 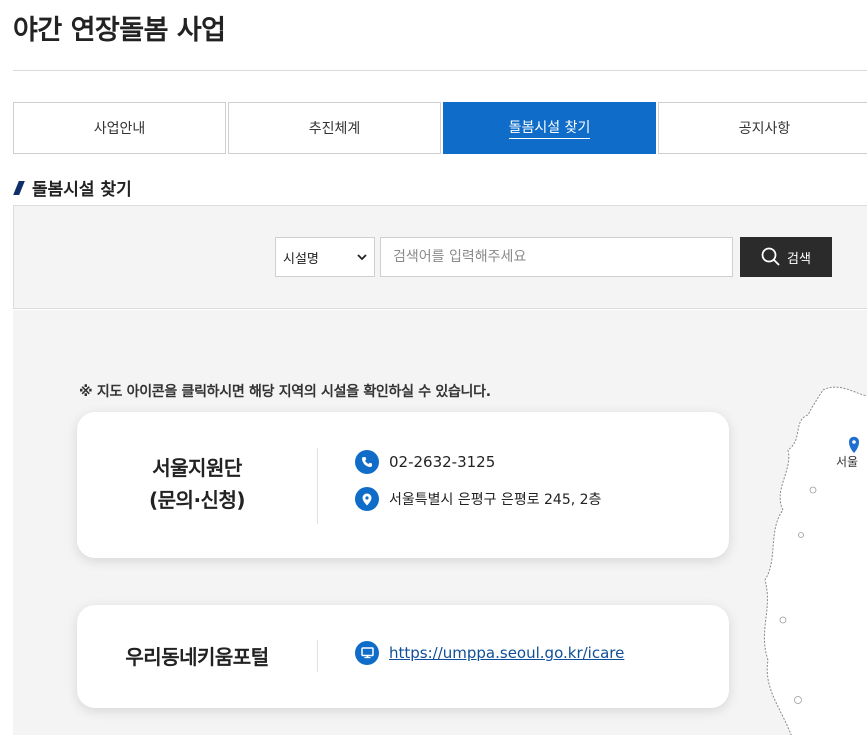 I want to click on portal-link: https://umppa.seoul.go.kr/icare, so click(x=506, y=653).